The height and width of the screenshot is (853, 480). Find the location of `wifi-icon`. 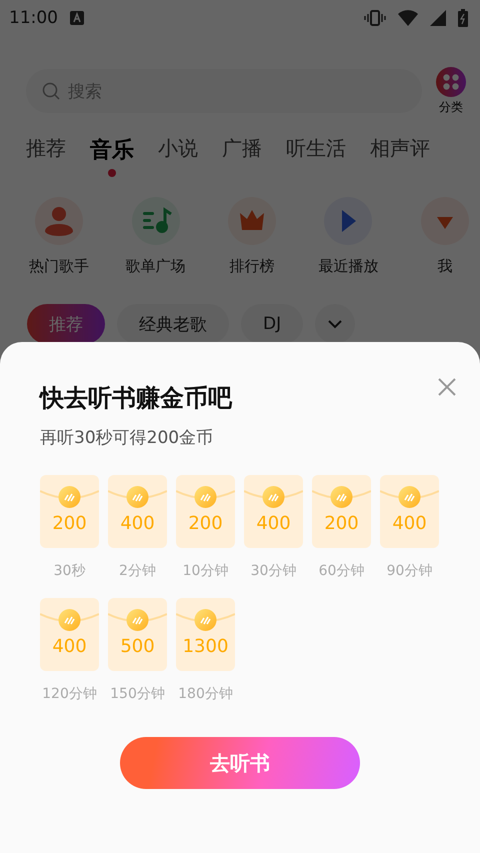

wifi-icon is located at coordinates (408, 18).